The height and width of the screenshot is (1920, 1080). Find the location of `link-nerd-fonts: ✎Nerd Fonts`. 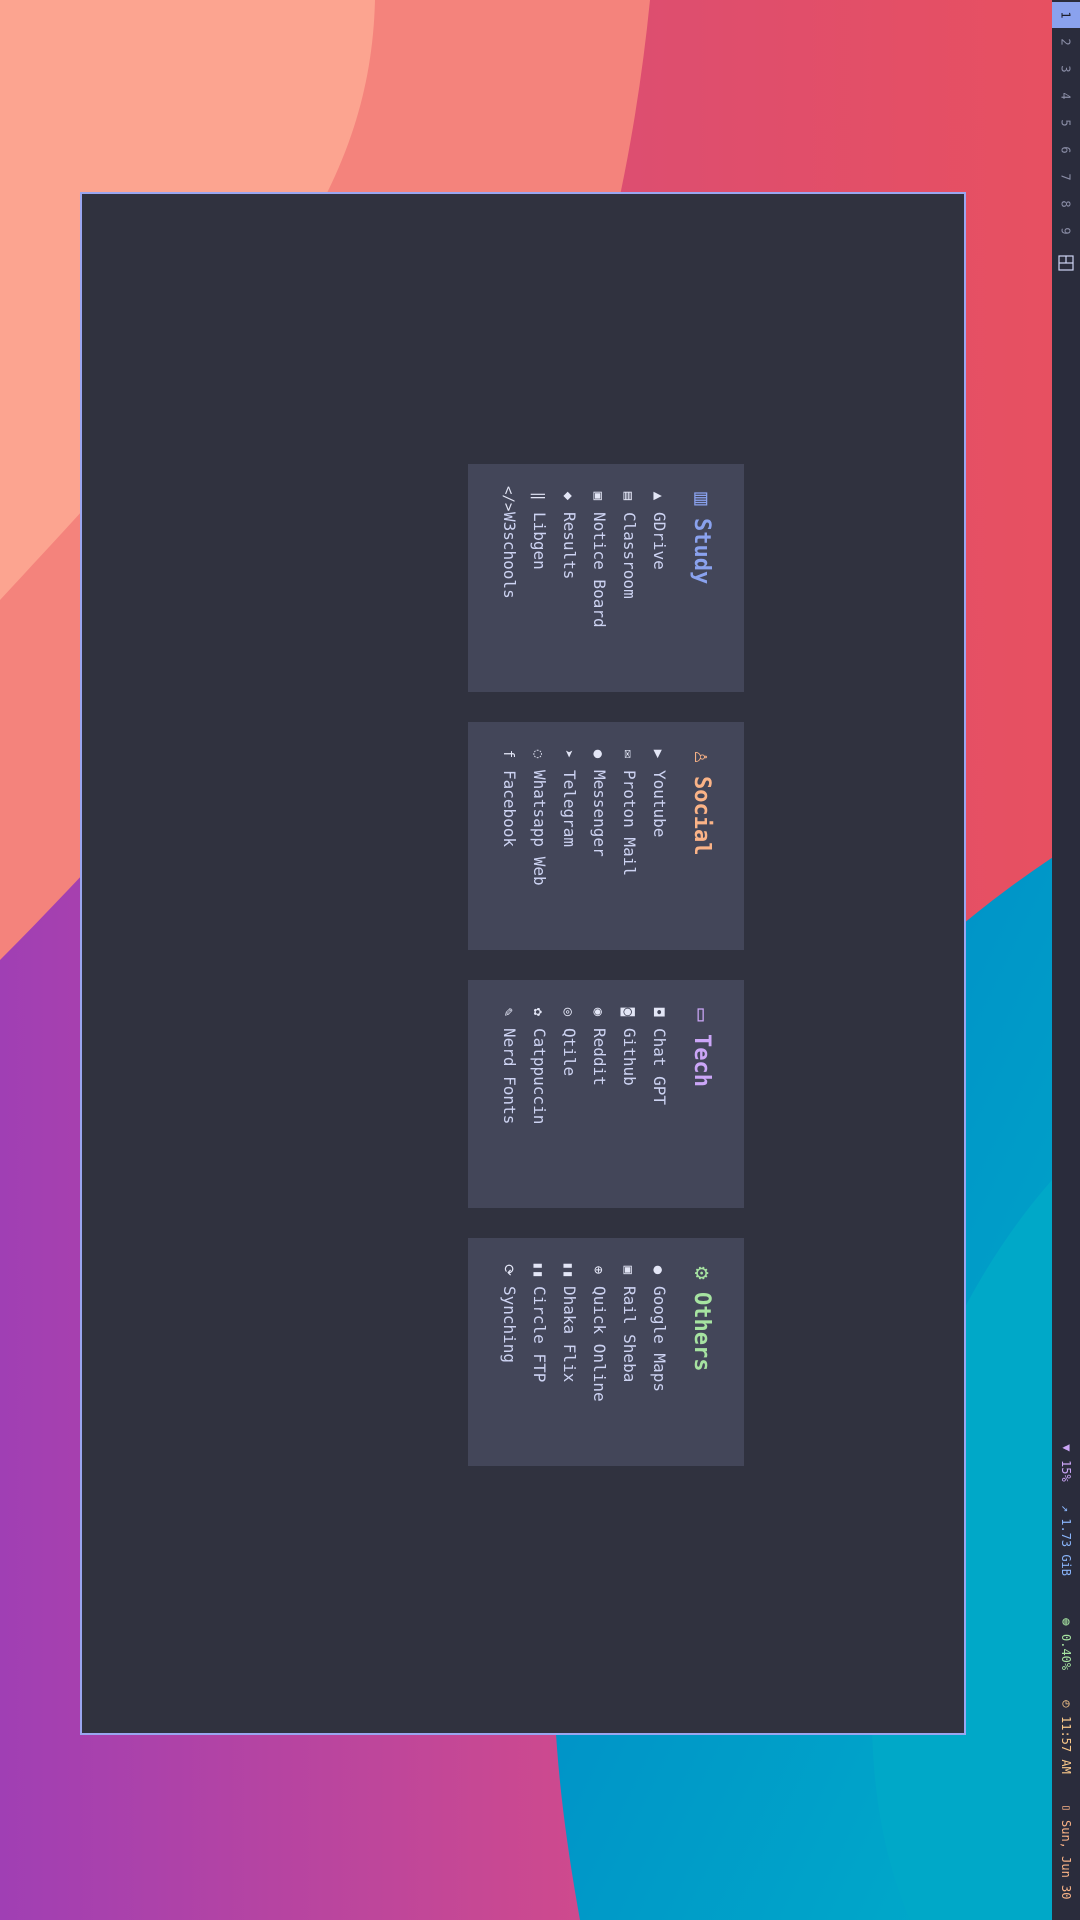

link-nerd-fonts: ✎Nerd Fonts is located at coordinates (509, 1105).